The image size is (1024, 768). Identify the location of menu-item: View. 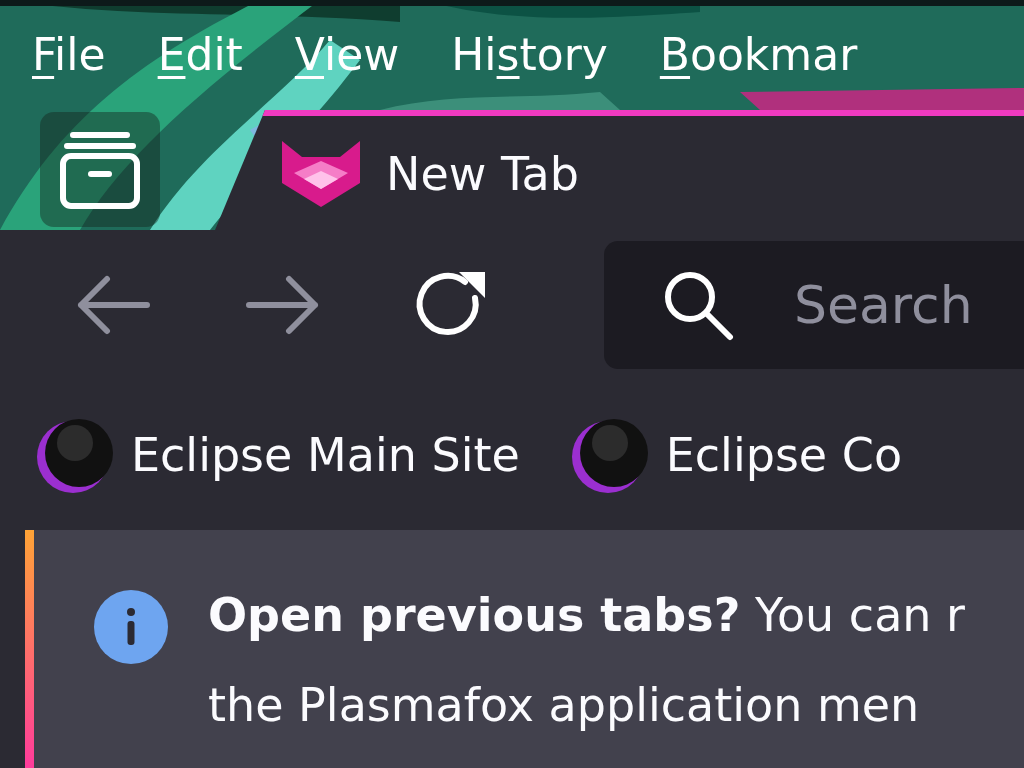
(347, 55).